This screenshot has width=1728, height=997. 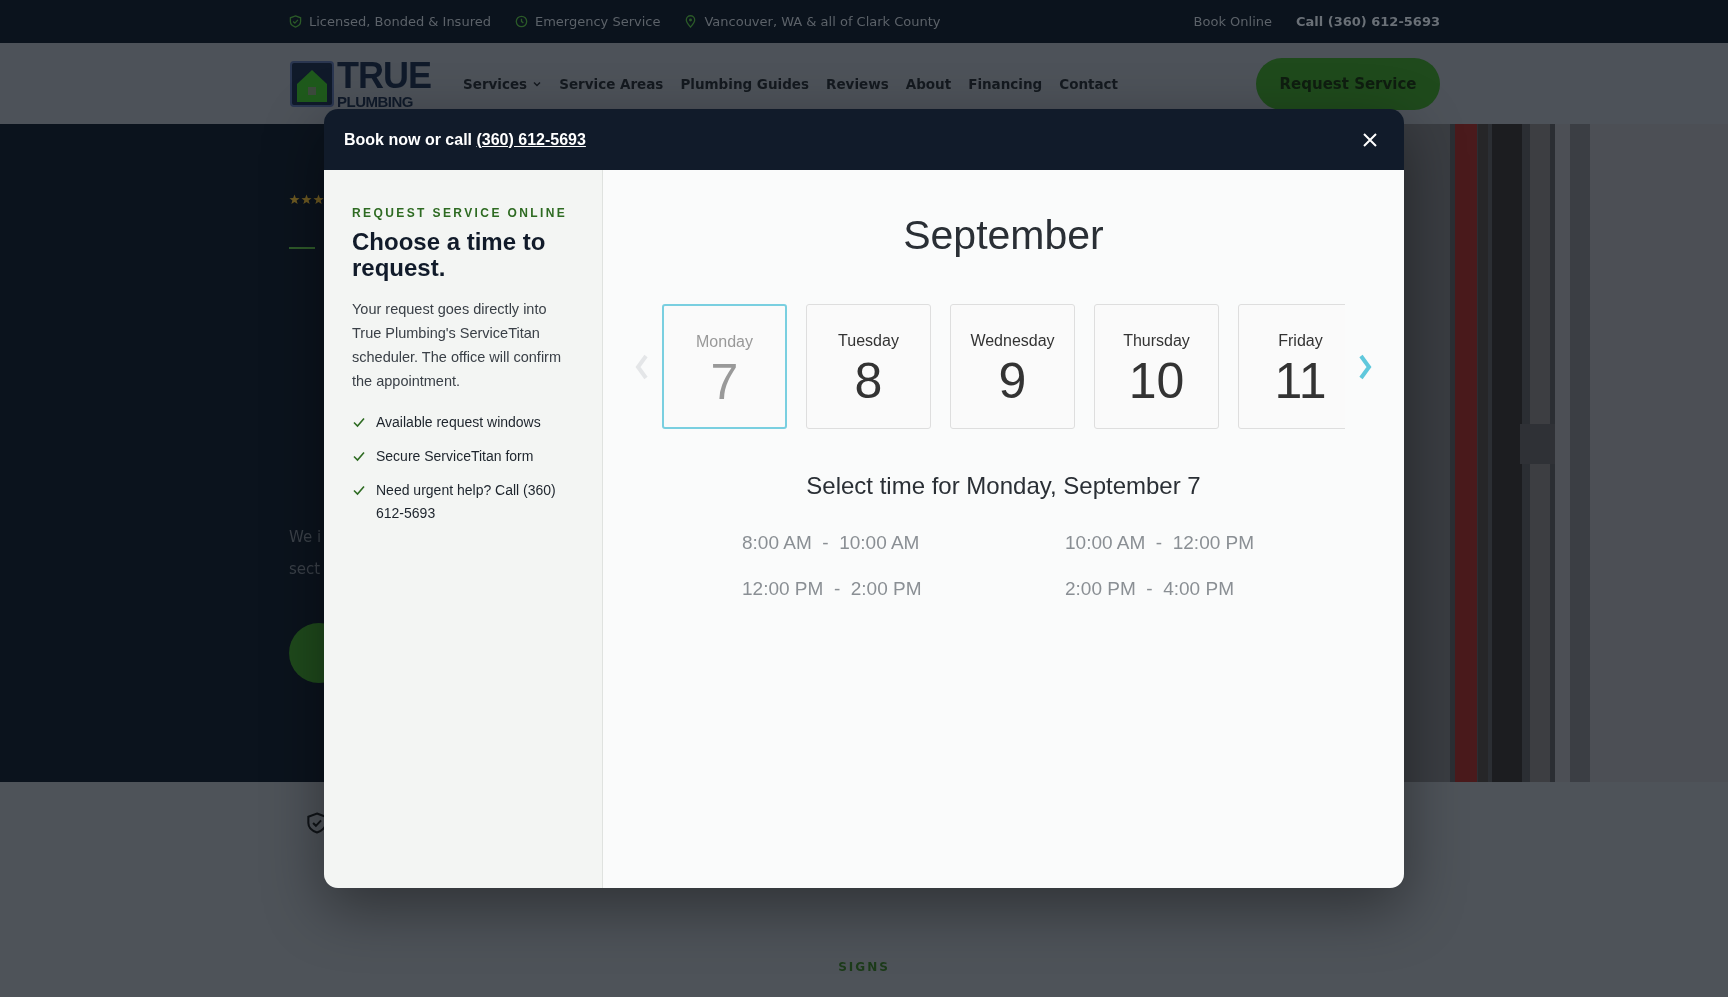 I want to click on date-card: Thursday 10, so click(x=1156, y=366).